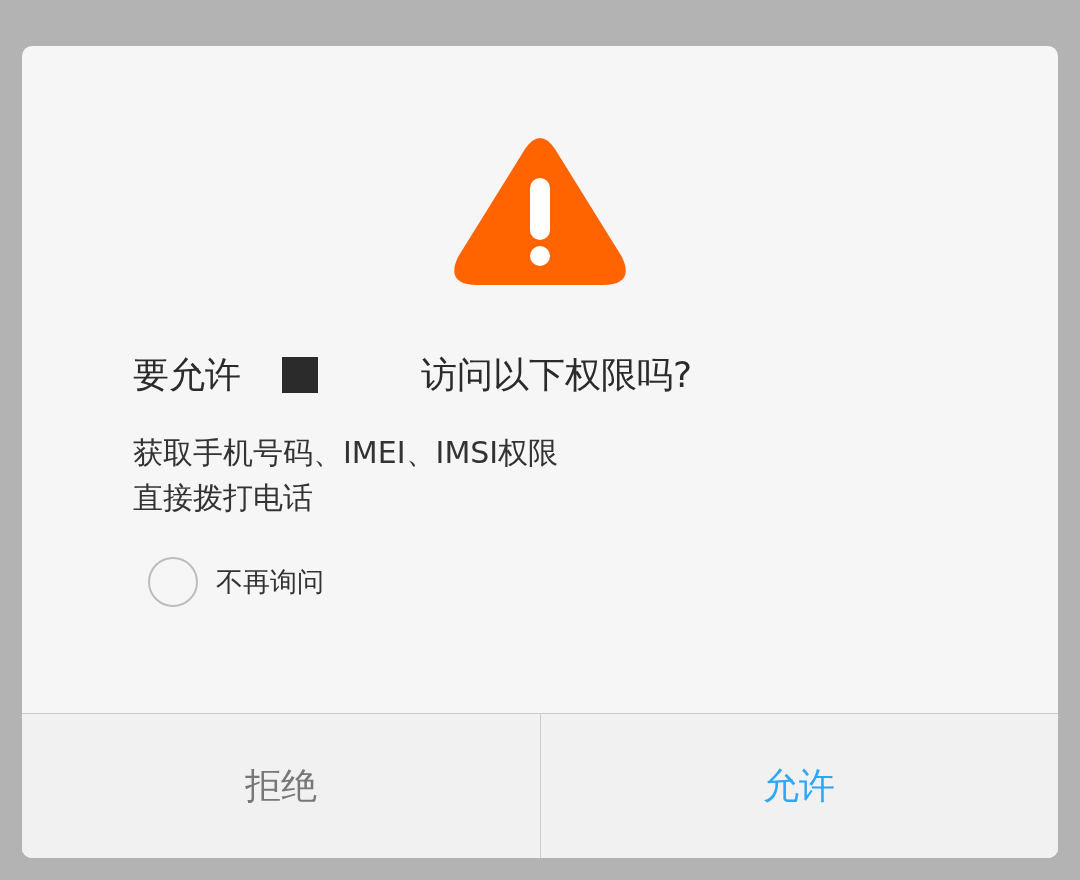 The height and width of the screenshot is (880, 1080). Describe the element at coordinates (223, 498) in the screenshot. I see `permission-text: 直接拨打电话` at that location.